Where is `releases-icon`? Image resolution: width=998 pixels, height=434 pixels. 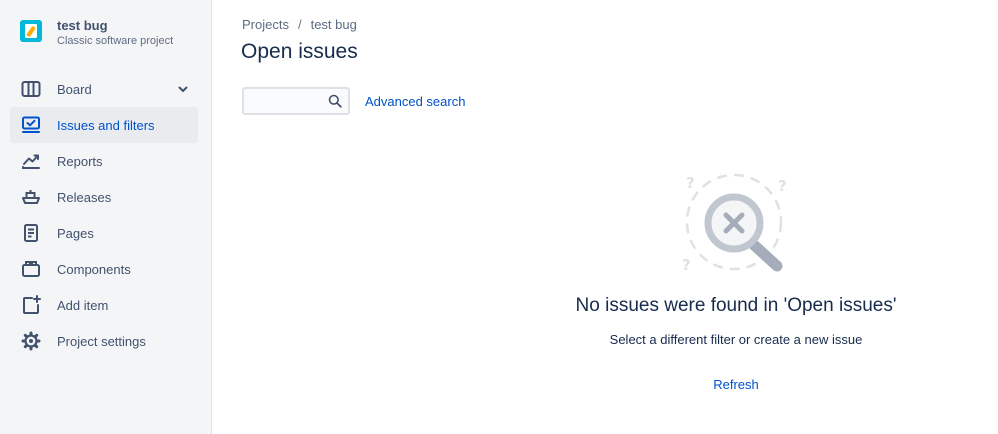
releases-icon is located at coordinates (31, 197).